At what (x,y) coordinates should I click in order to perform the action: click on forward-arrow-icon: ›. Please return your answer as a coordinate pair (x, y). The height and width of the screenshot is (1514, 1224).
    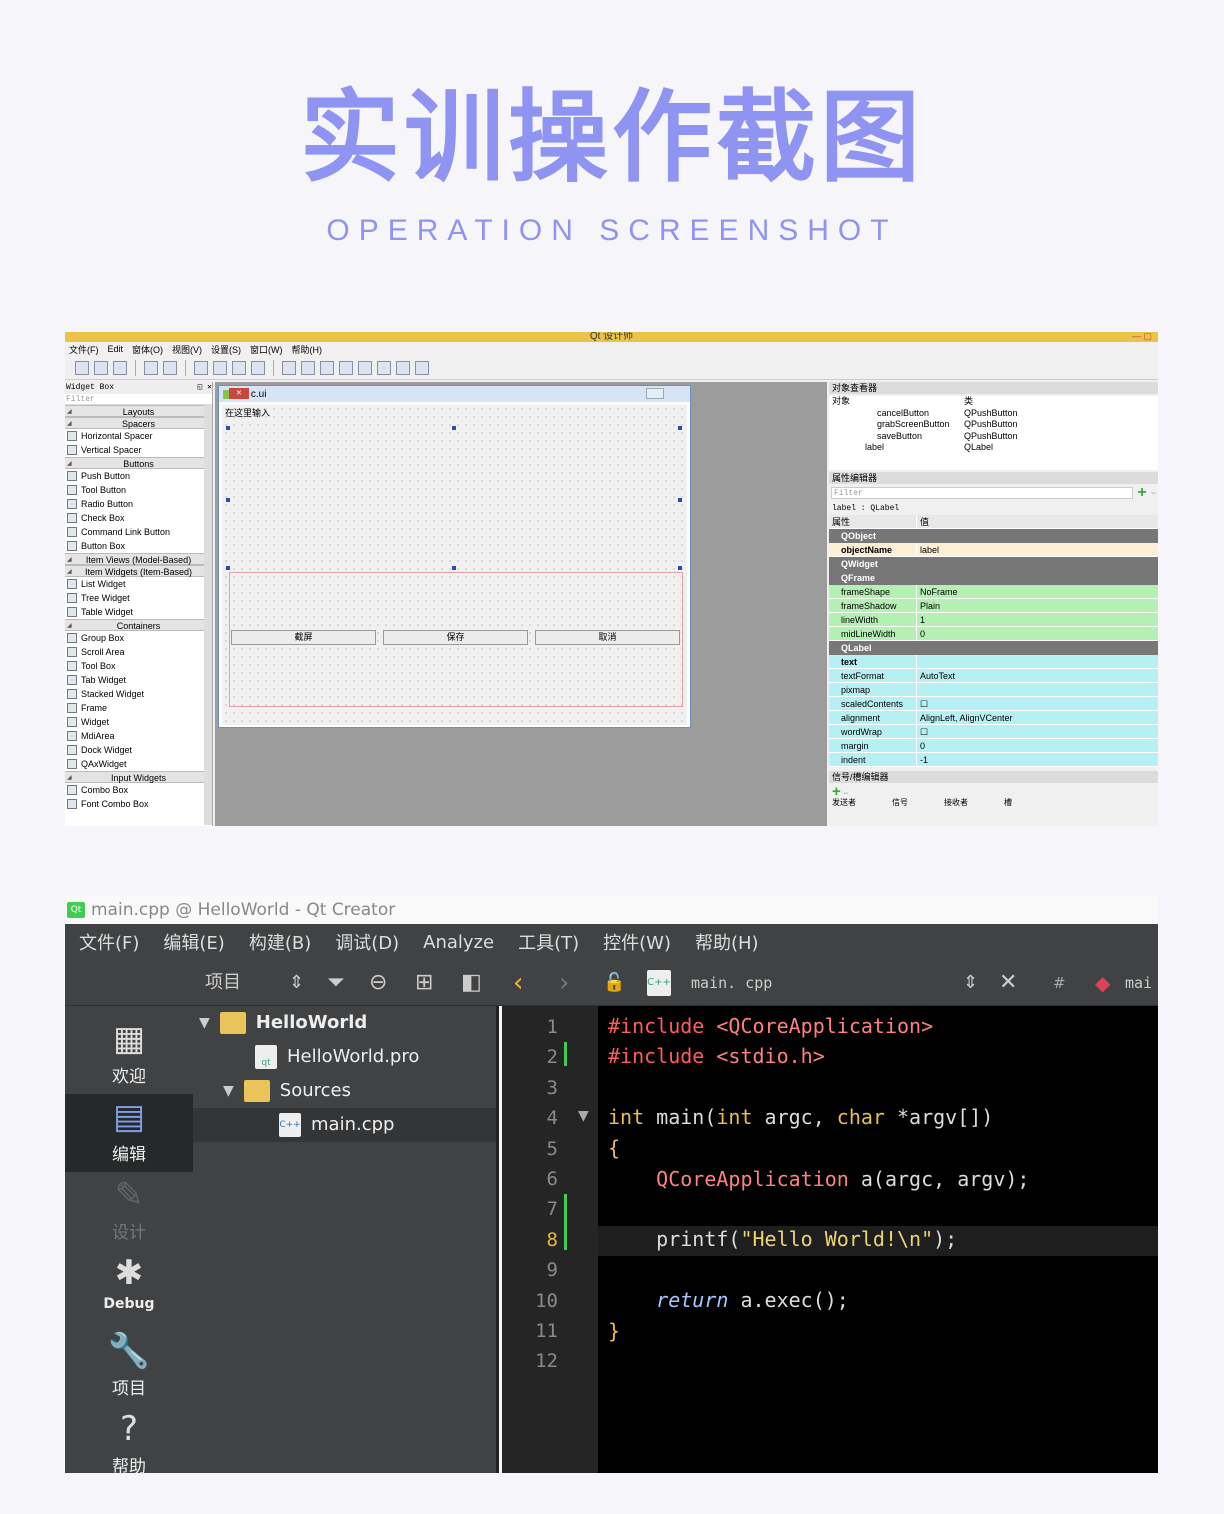
    Looking at the image, I should click on (564, 983).